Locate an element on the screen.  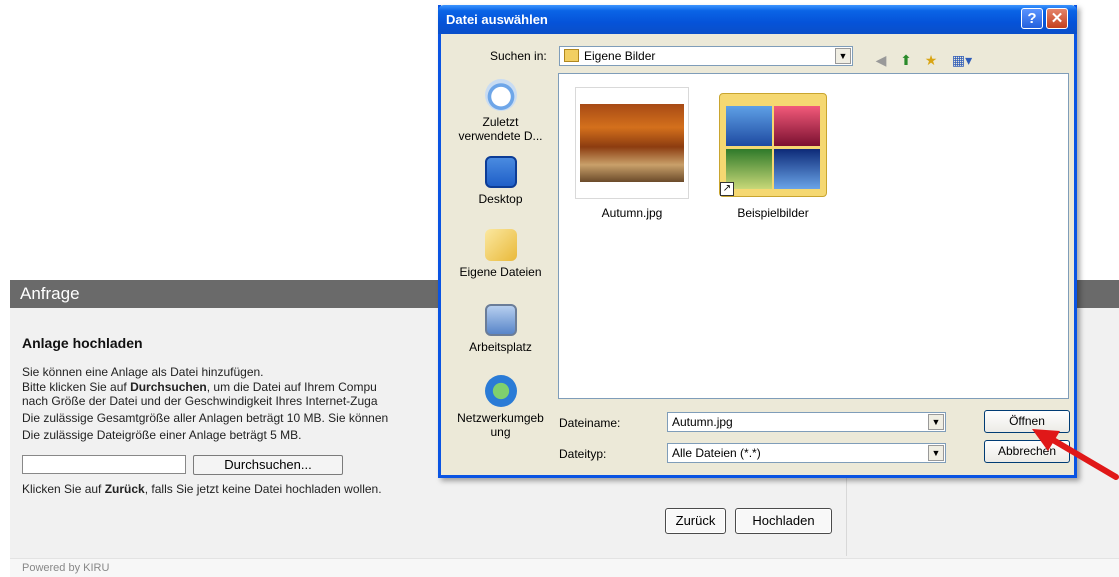
filetype-label: Dateityp: is located at coordinates (583, 454).